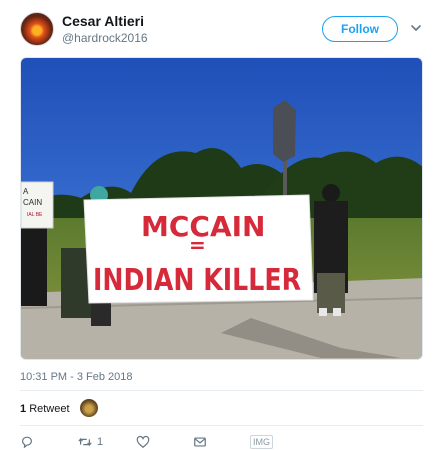 The height and width of the screenshot is (450, 440). I want to click on banner-line2: =, so click(197, 245).